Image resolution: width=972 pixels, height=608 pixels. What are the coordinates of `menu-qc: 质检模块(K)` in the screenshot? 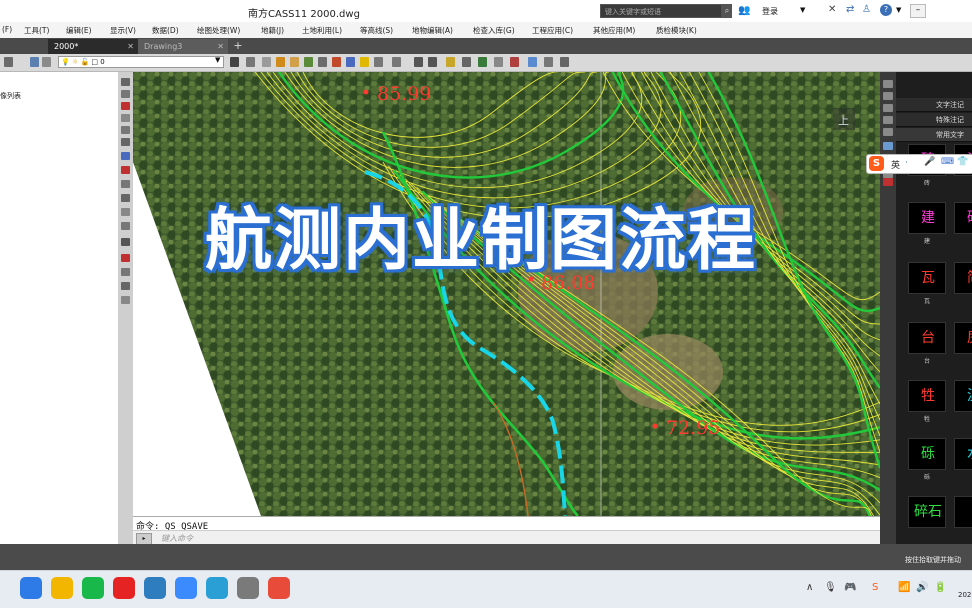 It's located at (676, 30).